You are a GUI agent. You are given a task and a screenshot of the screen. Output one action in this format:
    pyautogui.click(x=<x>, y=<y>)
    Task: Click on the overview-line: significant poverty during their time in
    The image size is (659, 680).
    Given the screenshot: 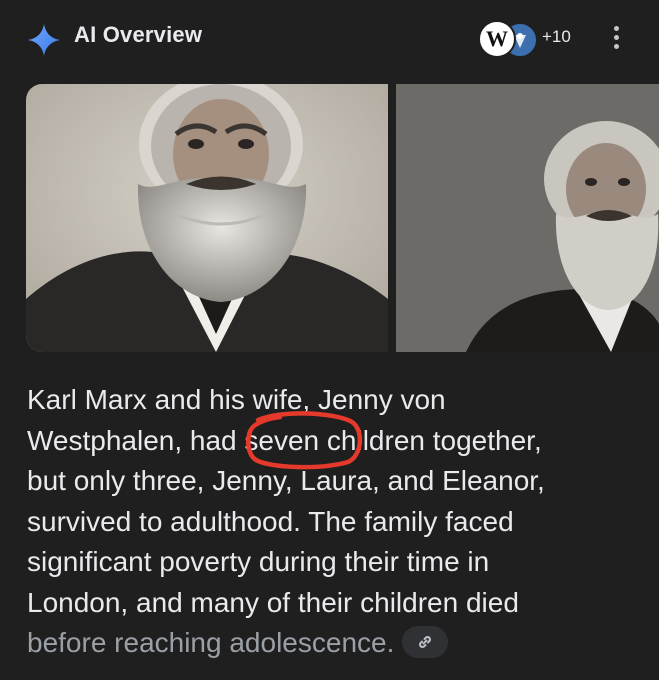 What is the action you would take?
    pyautogui.click(x=258, y=561)
    